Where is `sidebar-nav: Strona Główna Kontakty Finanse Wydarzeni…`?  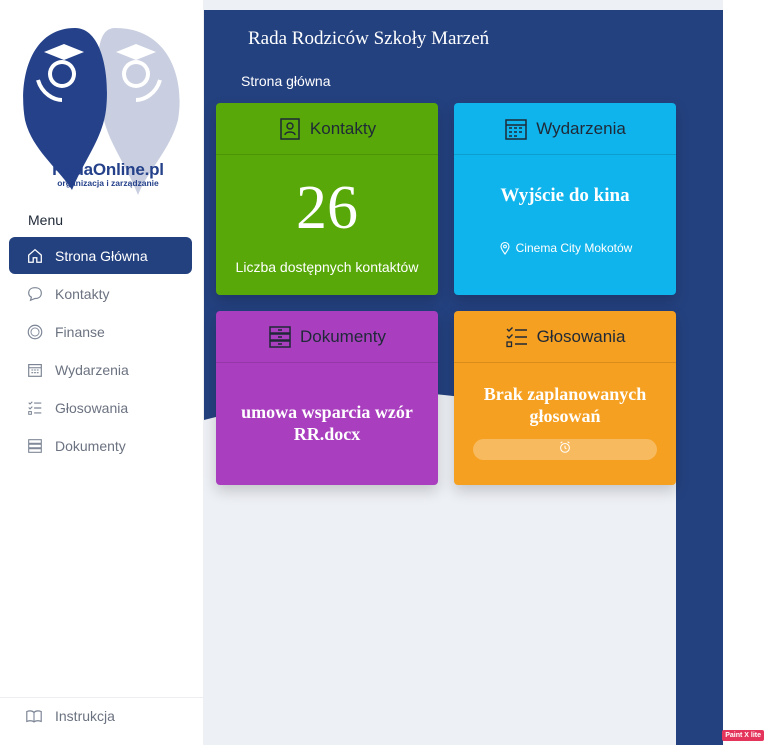 sidebar-nav: Strona Główna Kontakty Finanse Wydarzeni… is located at coordinates (100, 351).